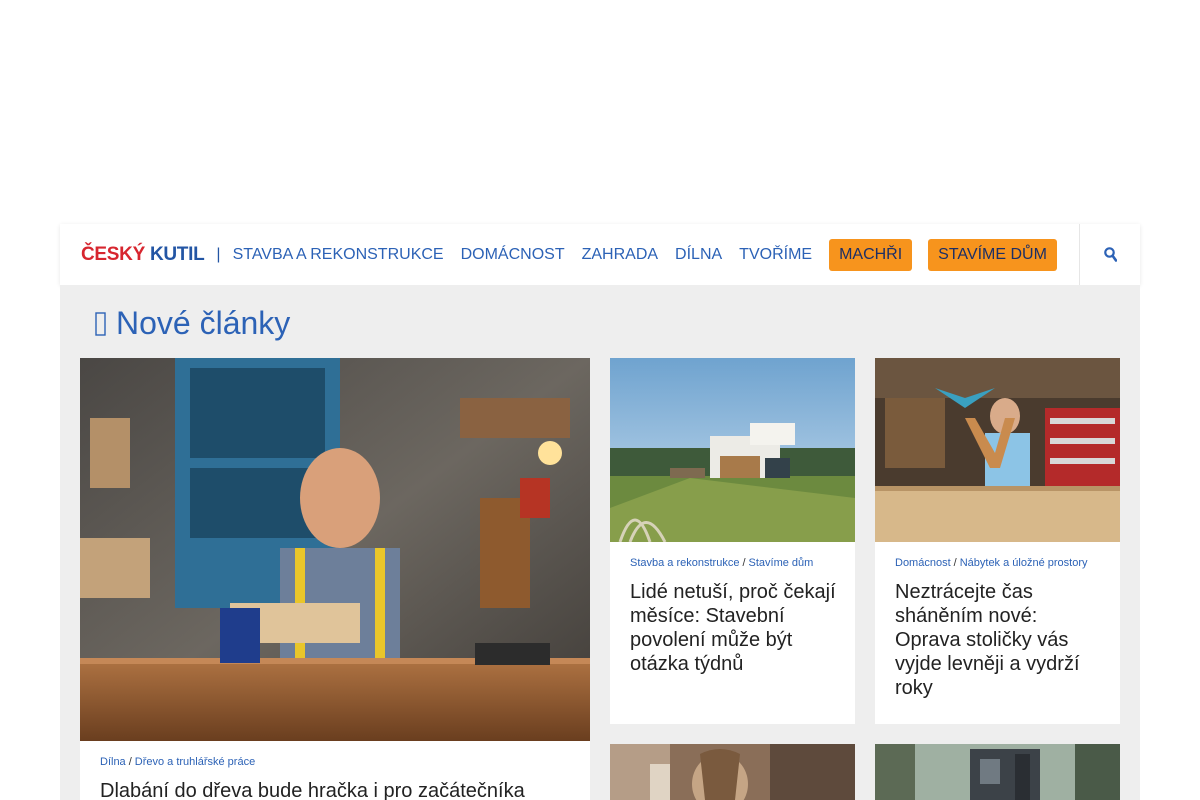 This screenshot has height=800, width=1200. What do you see at coordinates (871, 254) in the screenshot?
I see `nav-button-machri: MACHŘI` at bounding box center [871, 254].